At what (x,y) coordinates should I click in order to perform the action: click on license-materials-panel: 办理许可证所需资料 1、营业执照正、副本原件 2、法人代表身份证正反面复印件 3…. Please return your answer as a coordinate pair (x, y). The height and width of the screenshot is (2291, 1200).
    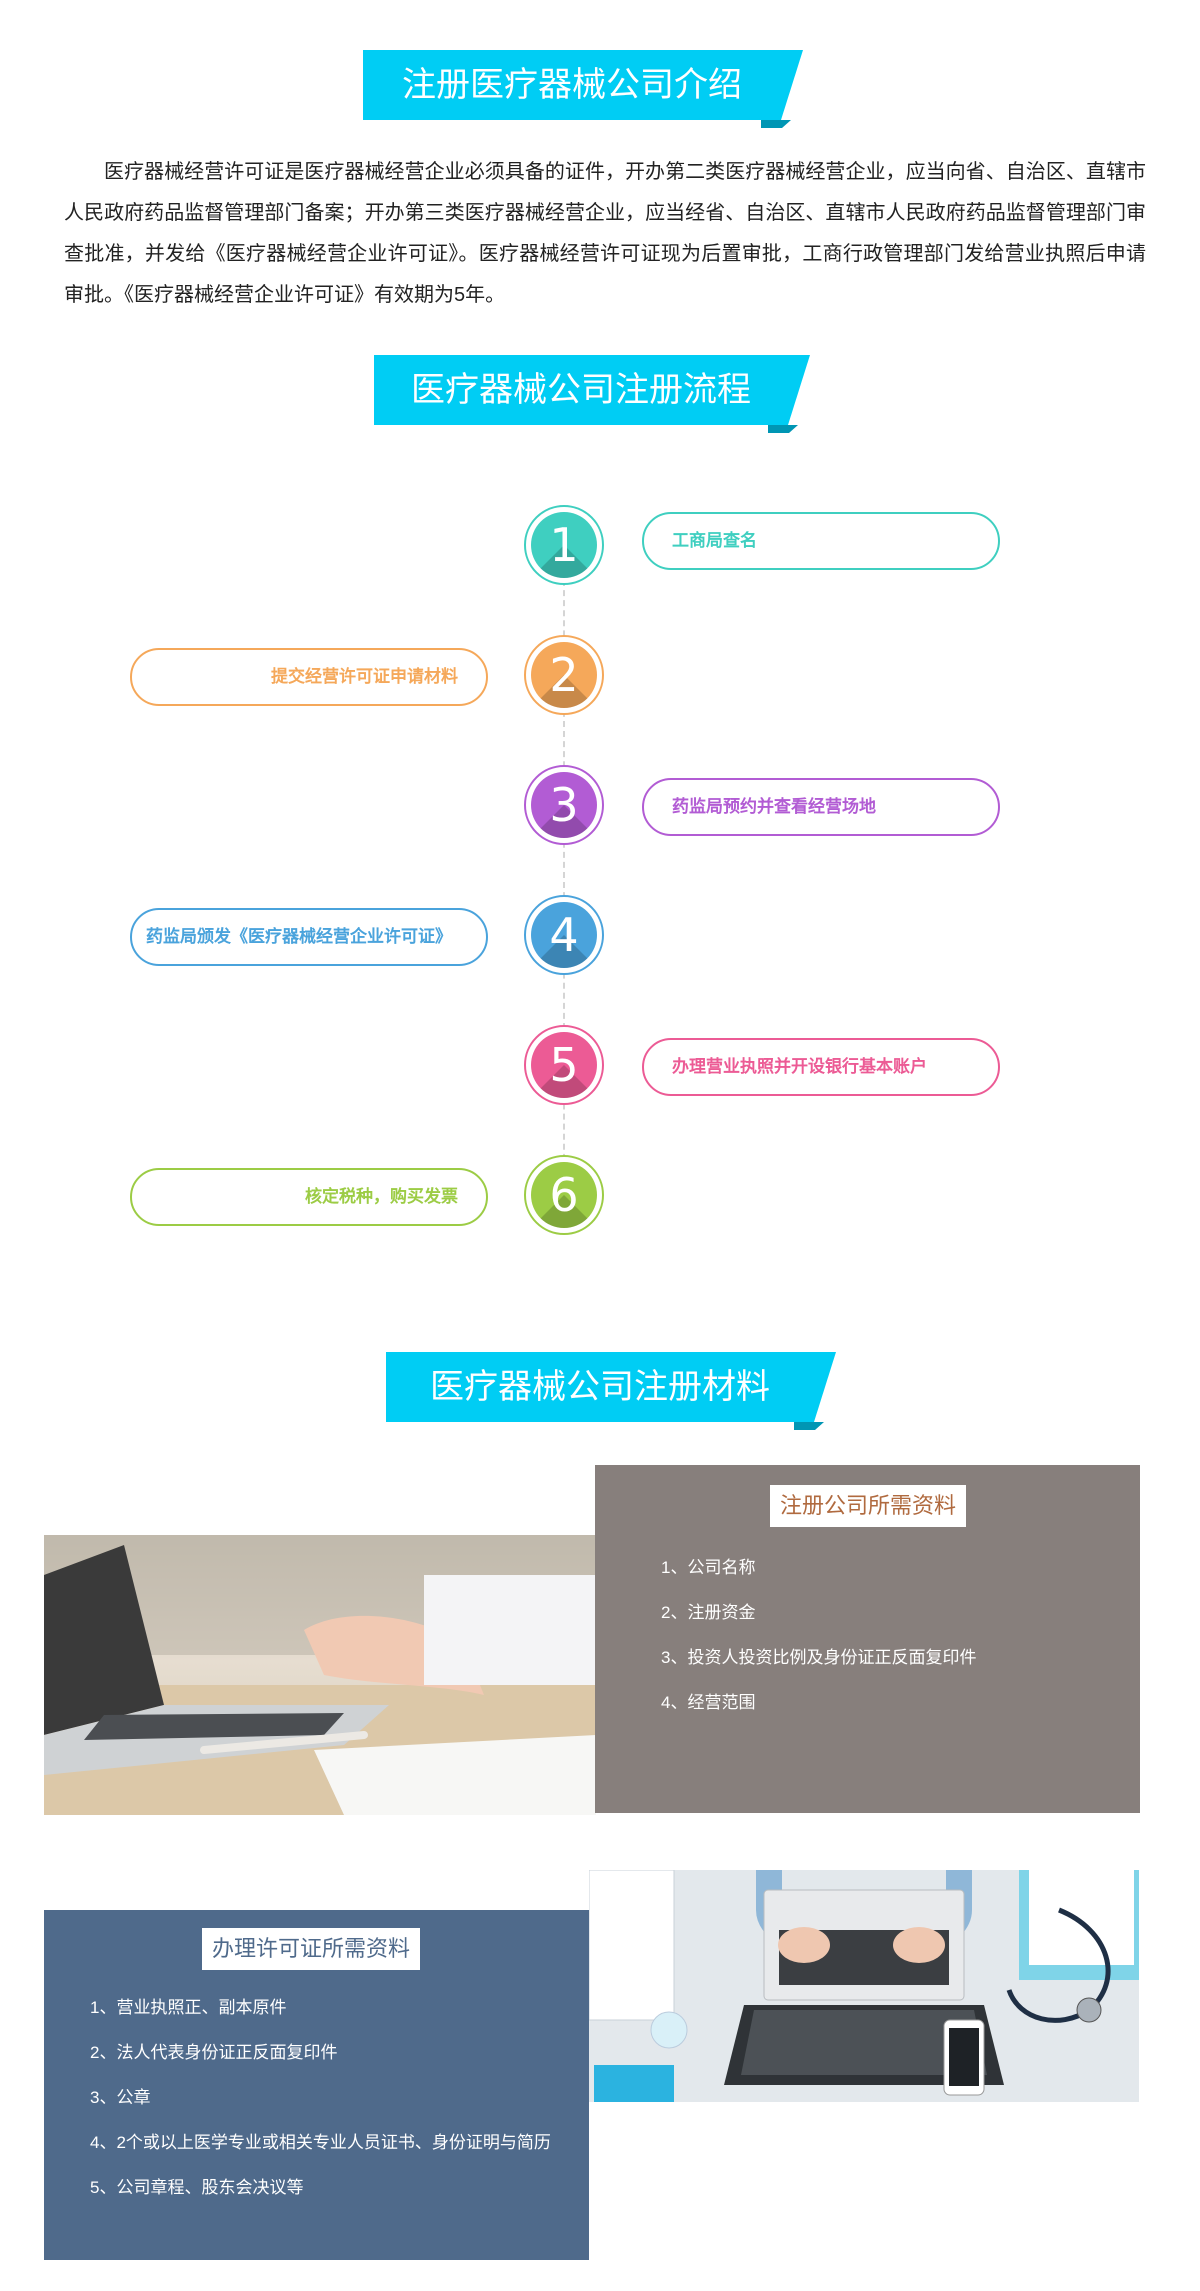
    Looking at the image, I should click on (316, 2085).